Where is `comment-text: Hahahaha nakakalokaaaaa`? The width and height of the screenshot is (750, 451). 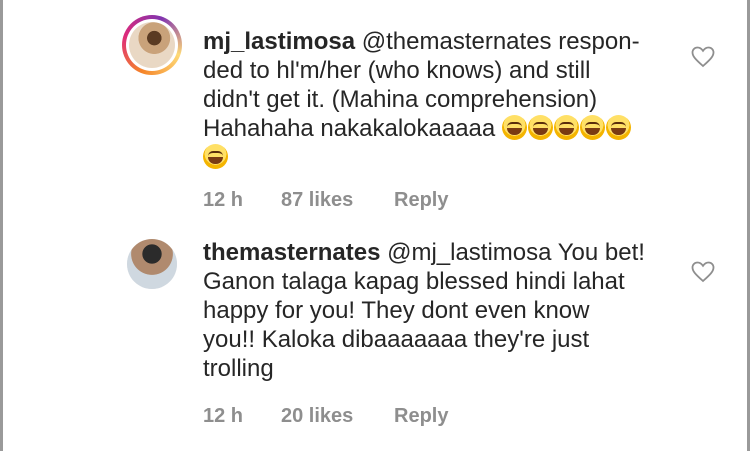 comment-text: Hahahaha nakakalokaaaaa is located at coordinates (349, 128).